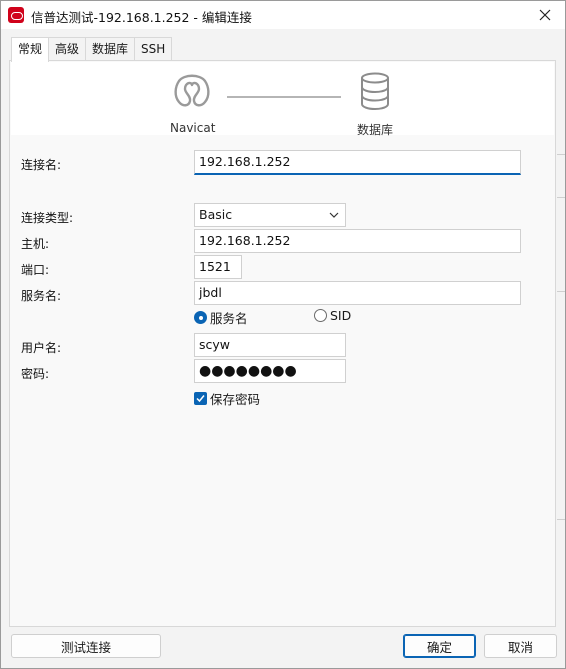 The width and height of the screenshot is (566, 669). I want to click on navicat-logo-icon, so click(192, 90).